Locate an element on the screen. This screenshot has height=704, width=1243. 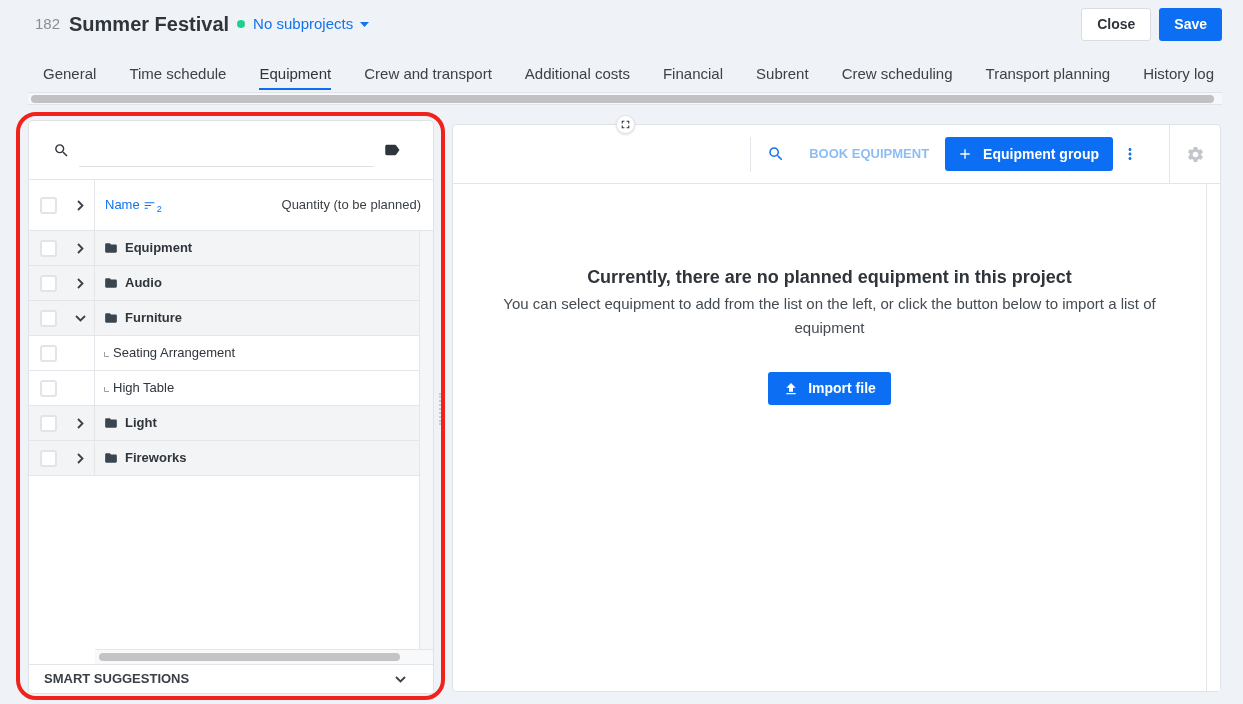
resize-handle is located at coordinates (440, 409).